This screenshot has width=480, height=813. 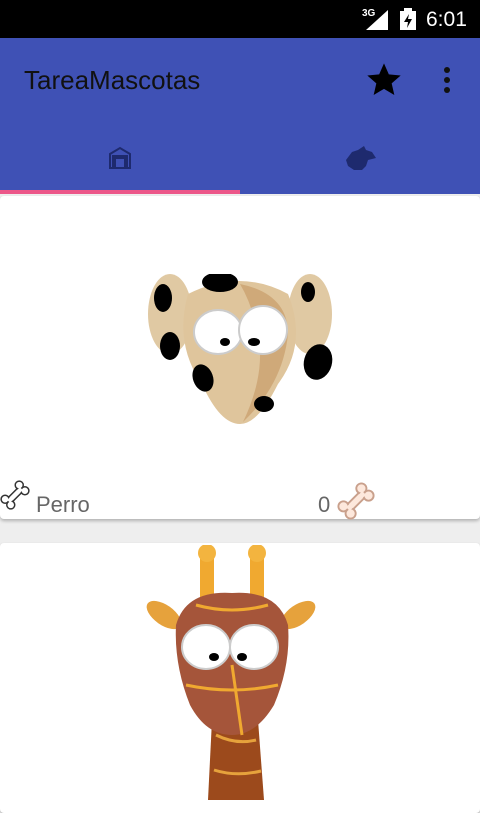 What do you see at coordinates (112, 80) in the screenshot?
I see `app-title: TareaMascotas` at bounding box center [112, 80].